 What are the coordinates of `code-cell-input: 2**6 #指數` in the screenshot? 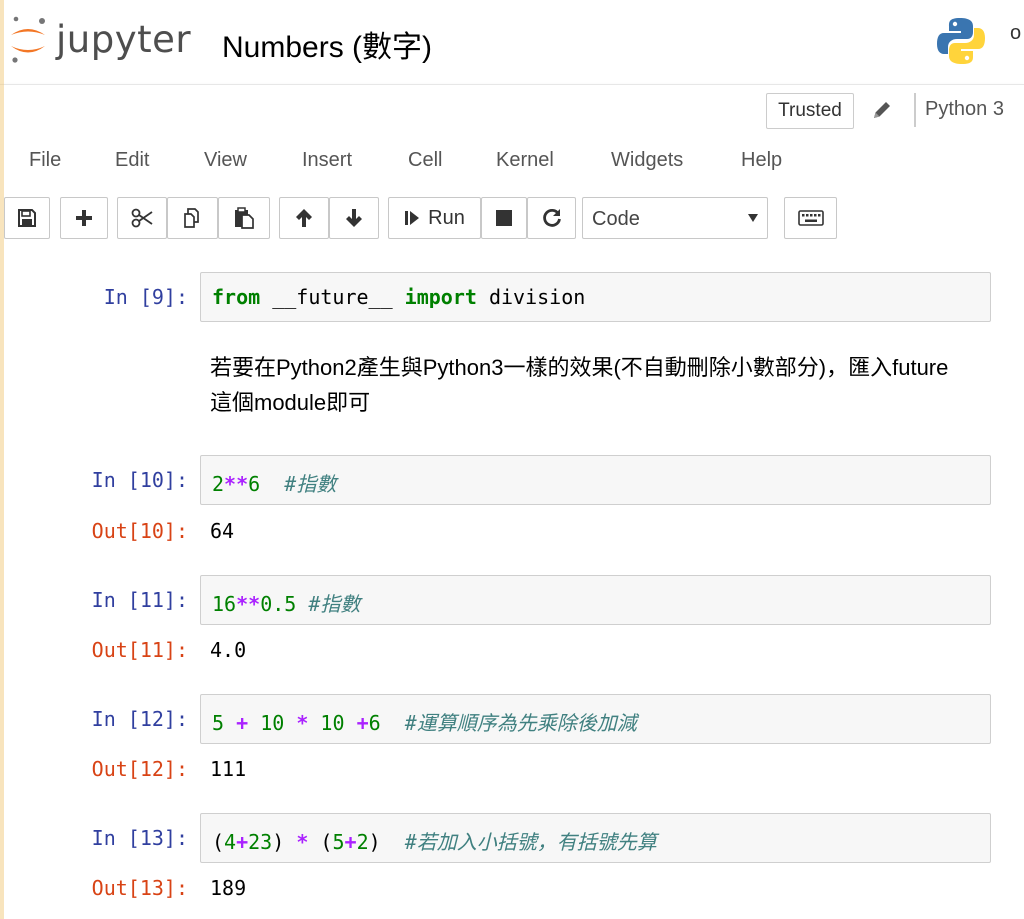 It's located at (595, 480).